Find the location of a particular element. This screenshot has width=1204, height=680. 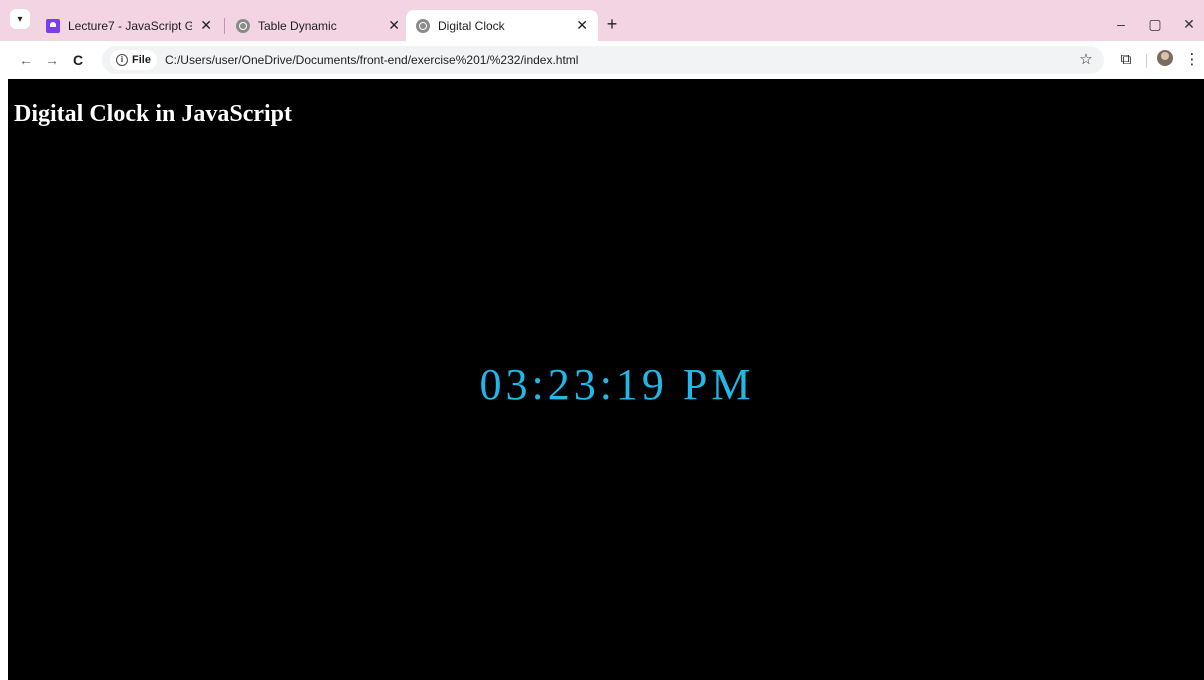

extensions-icon: ⧉ is located at coordinates (1126, 60).